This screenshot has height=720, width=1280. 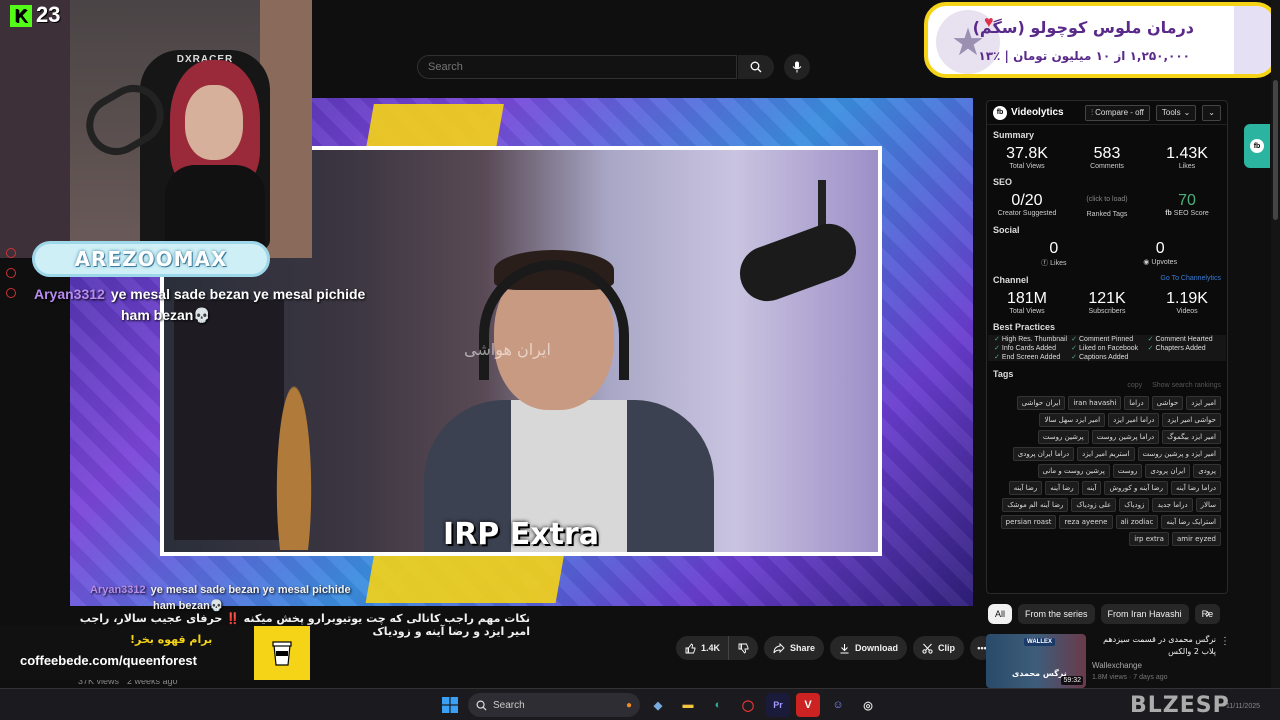 What do you see at coordinates (939, 648) in the screenshot?
I see `clip-button: Clip` at bounding box center [939, 648].